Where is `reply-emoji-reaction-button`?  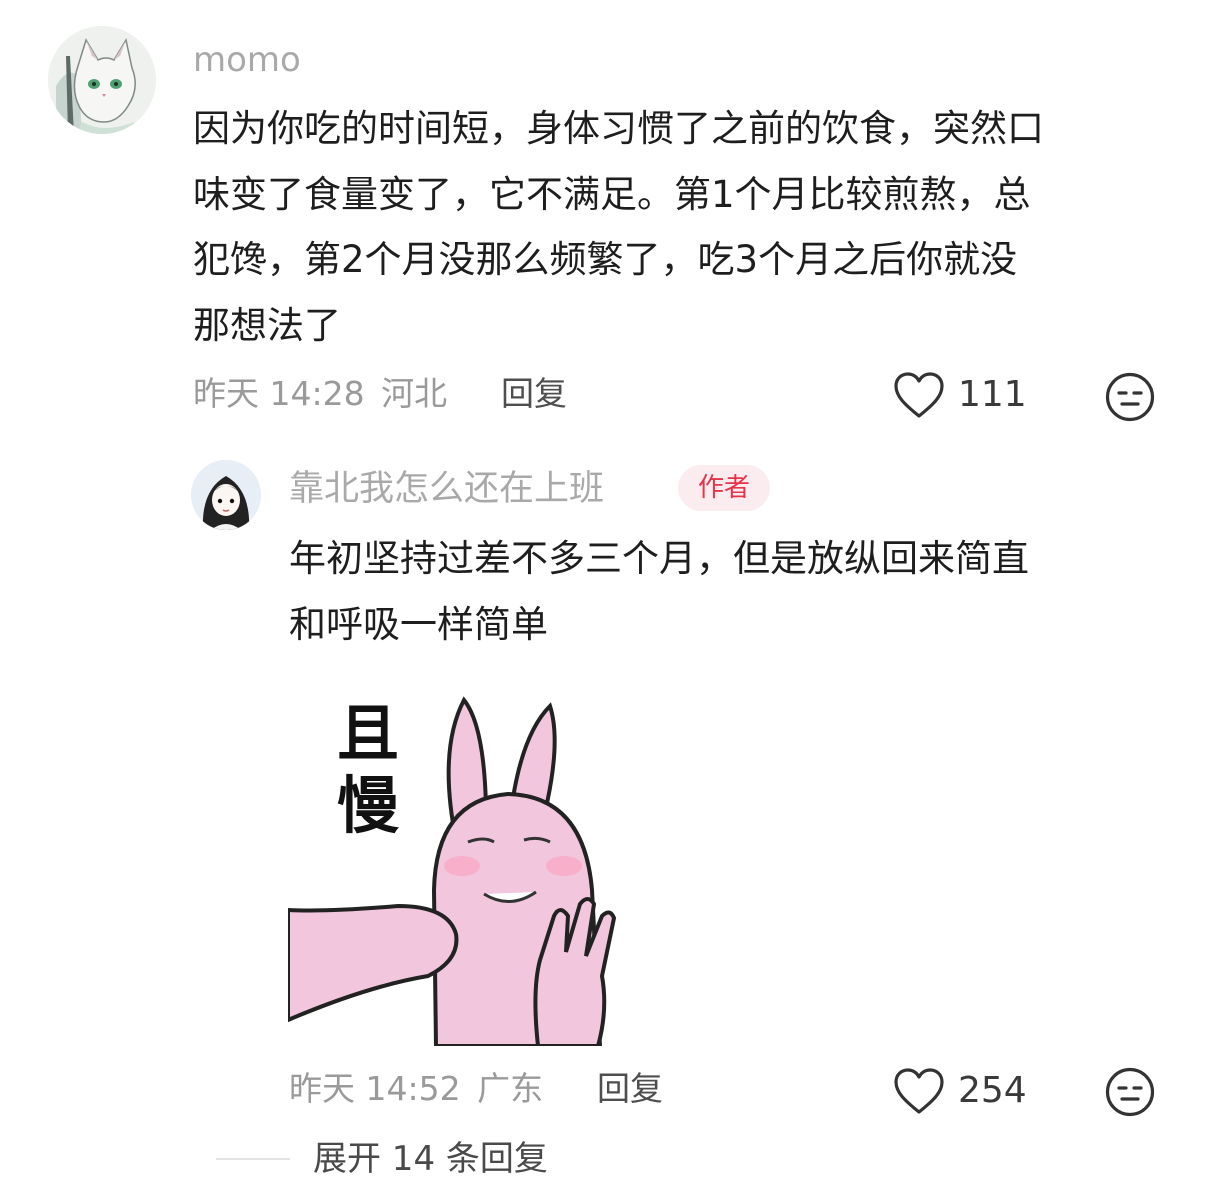
reply-emoji-reaction-button is located at coordinates (1130, 1094).